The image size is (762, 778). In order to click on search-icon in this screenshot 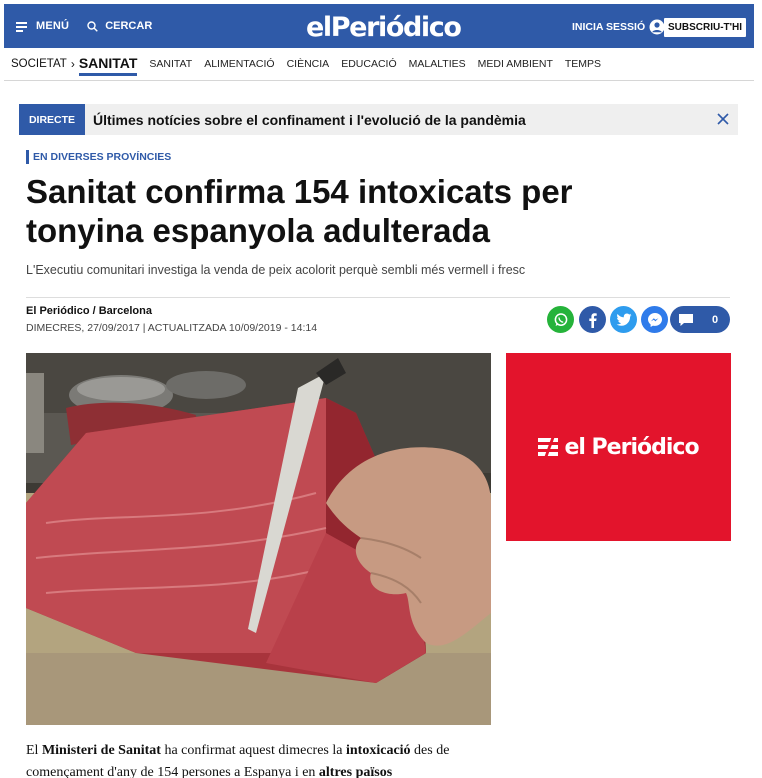, I will do `click(92, 26)`.